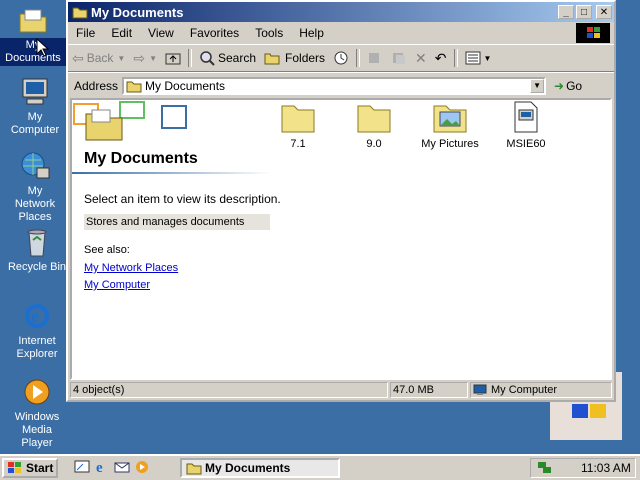 The image size is (640, 480). I want to click on see-also-label: See also:, so click(107, 250).